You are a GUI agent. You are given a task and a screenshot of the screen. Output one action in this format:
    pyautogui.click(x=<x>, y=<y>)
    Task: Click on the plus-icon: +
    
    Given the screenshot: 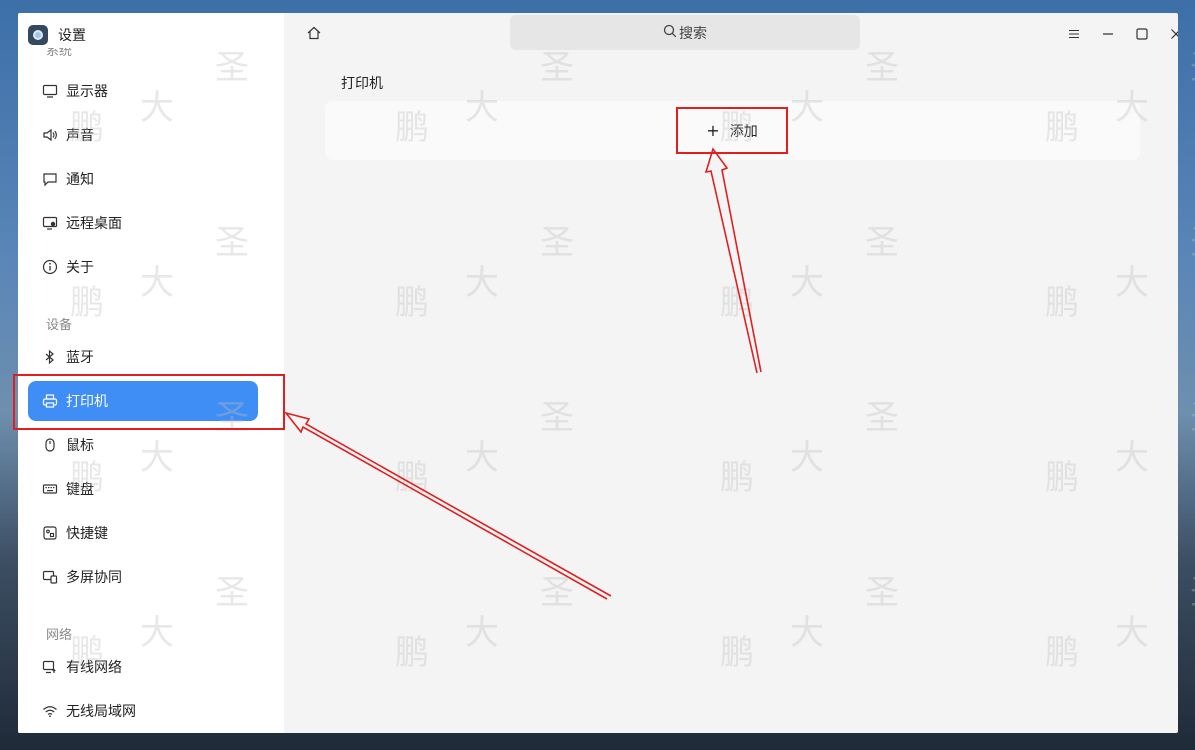 What is the action you would take?
    pyautogui.click(x=713, y=130)
    